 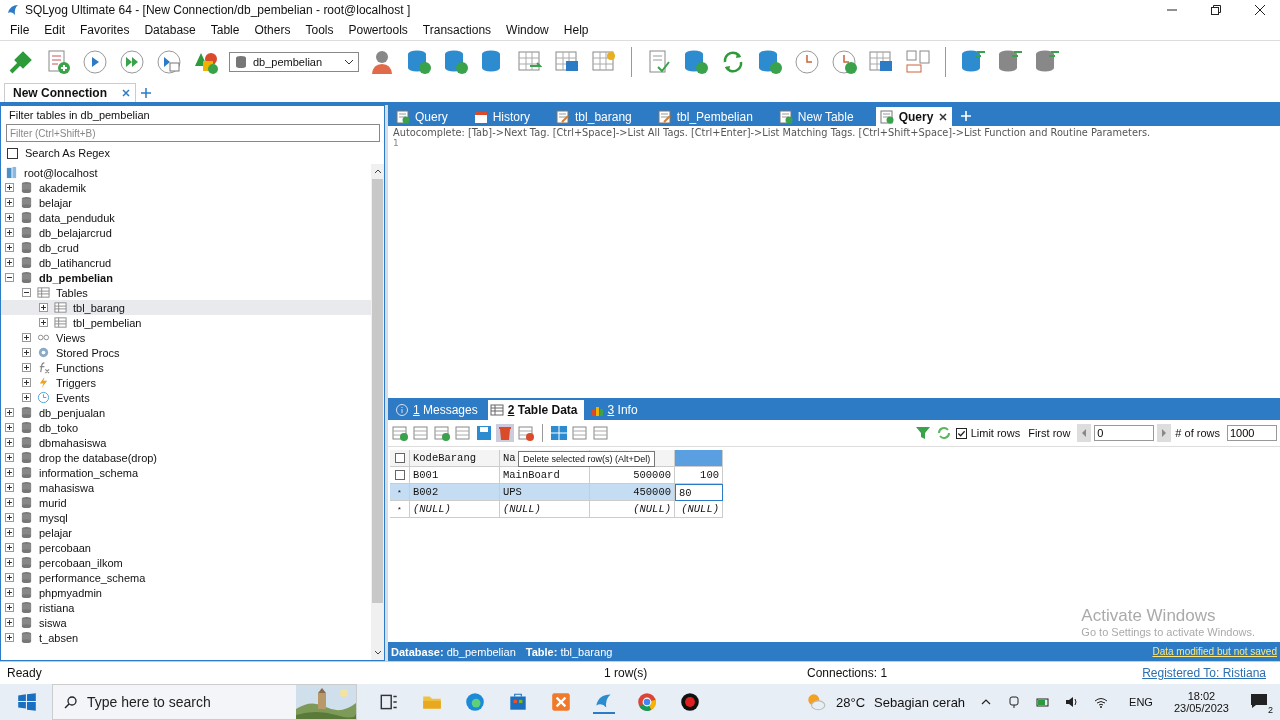 I want to click on language-indicator: ENG, so click(x=1141, y=702).